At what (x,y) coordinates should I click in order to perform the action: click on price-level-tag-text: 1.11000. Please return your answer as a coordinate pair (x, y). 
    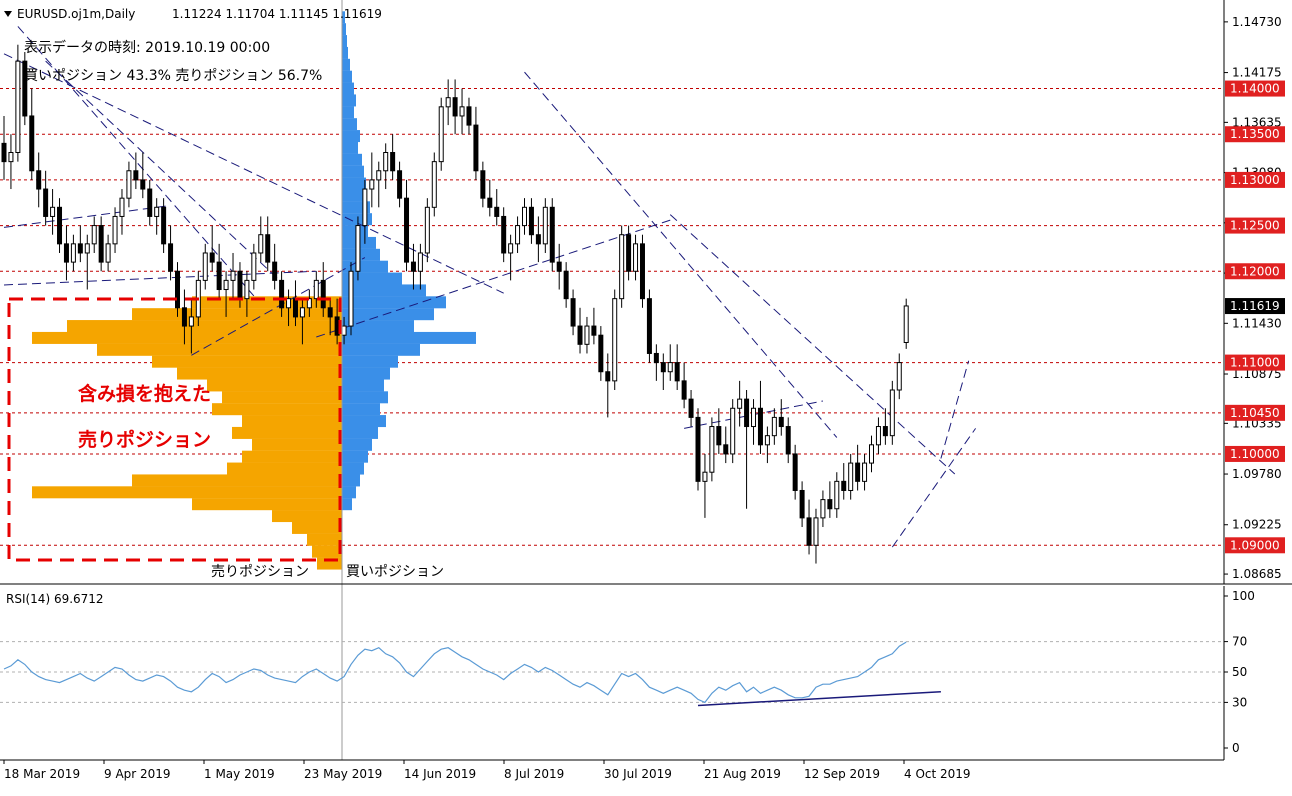
    Looking at the image, I should click on (1255, 363).